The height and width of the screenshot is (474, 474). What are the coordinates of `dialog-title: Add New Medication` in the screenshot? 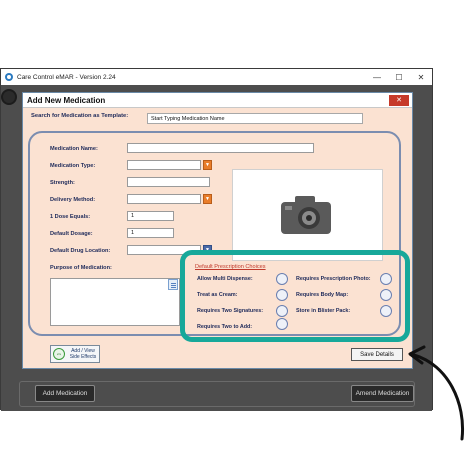 It's located at (66, 100).